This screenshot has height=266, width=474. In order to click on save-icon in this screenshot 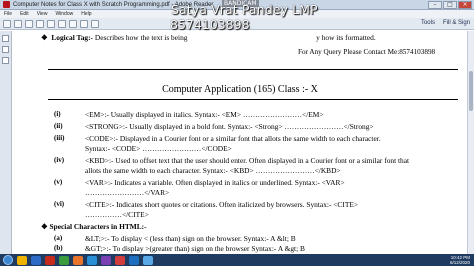, I will do `click(18, 23)`.